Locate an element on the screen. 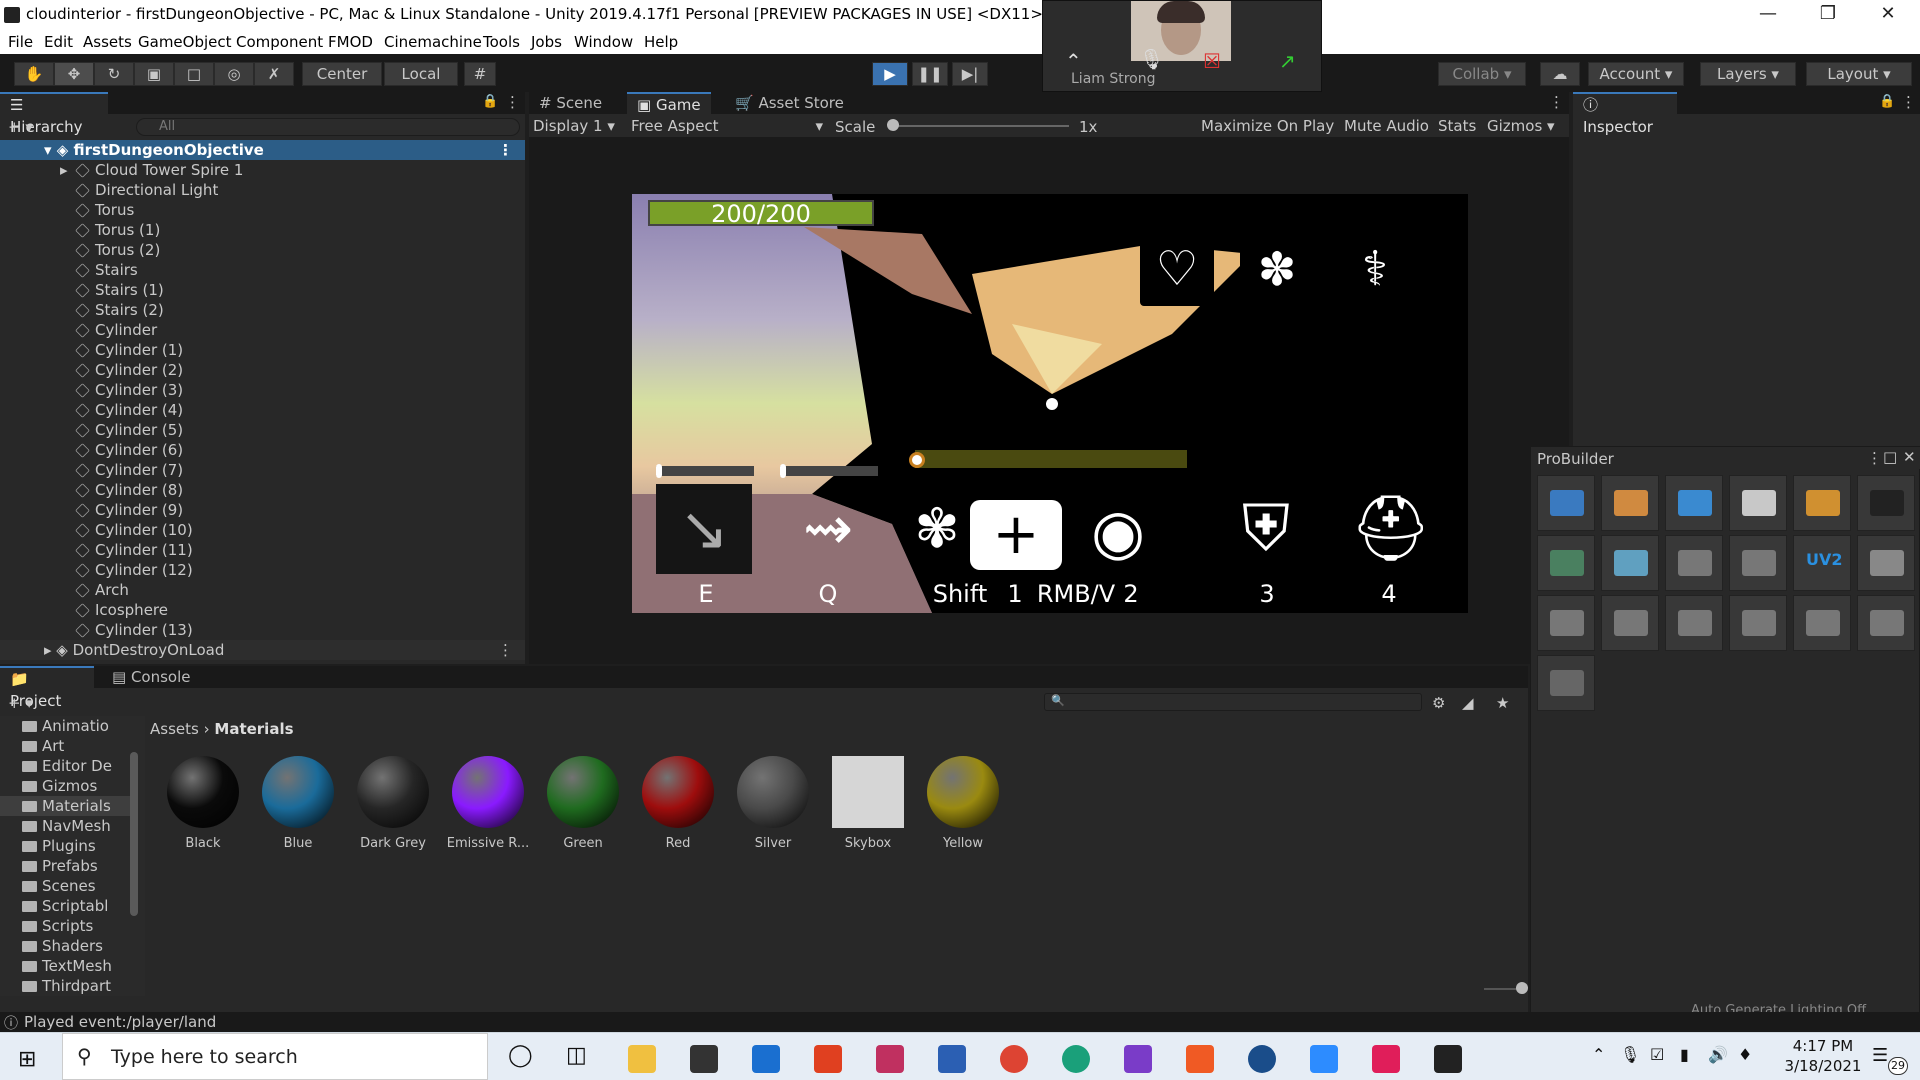 Image resolution: width=1920 pixels, height=1080 pixels. folder-item: Animatio is located at coordinates (65, 726).